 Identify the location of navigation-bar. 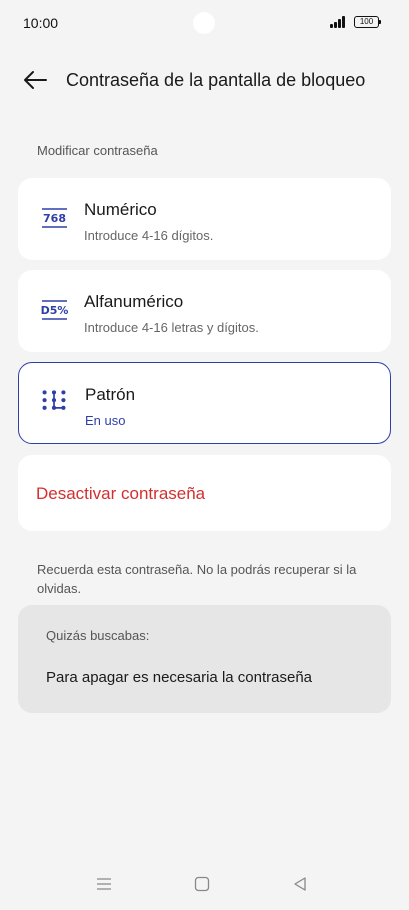
(204, 886).